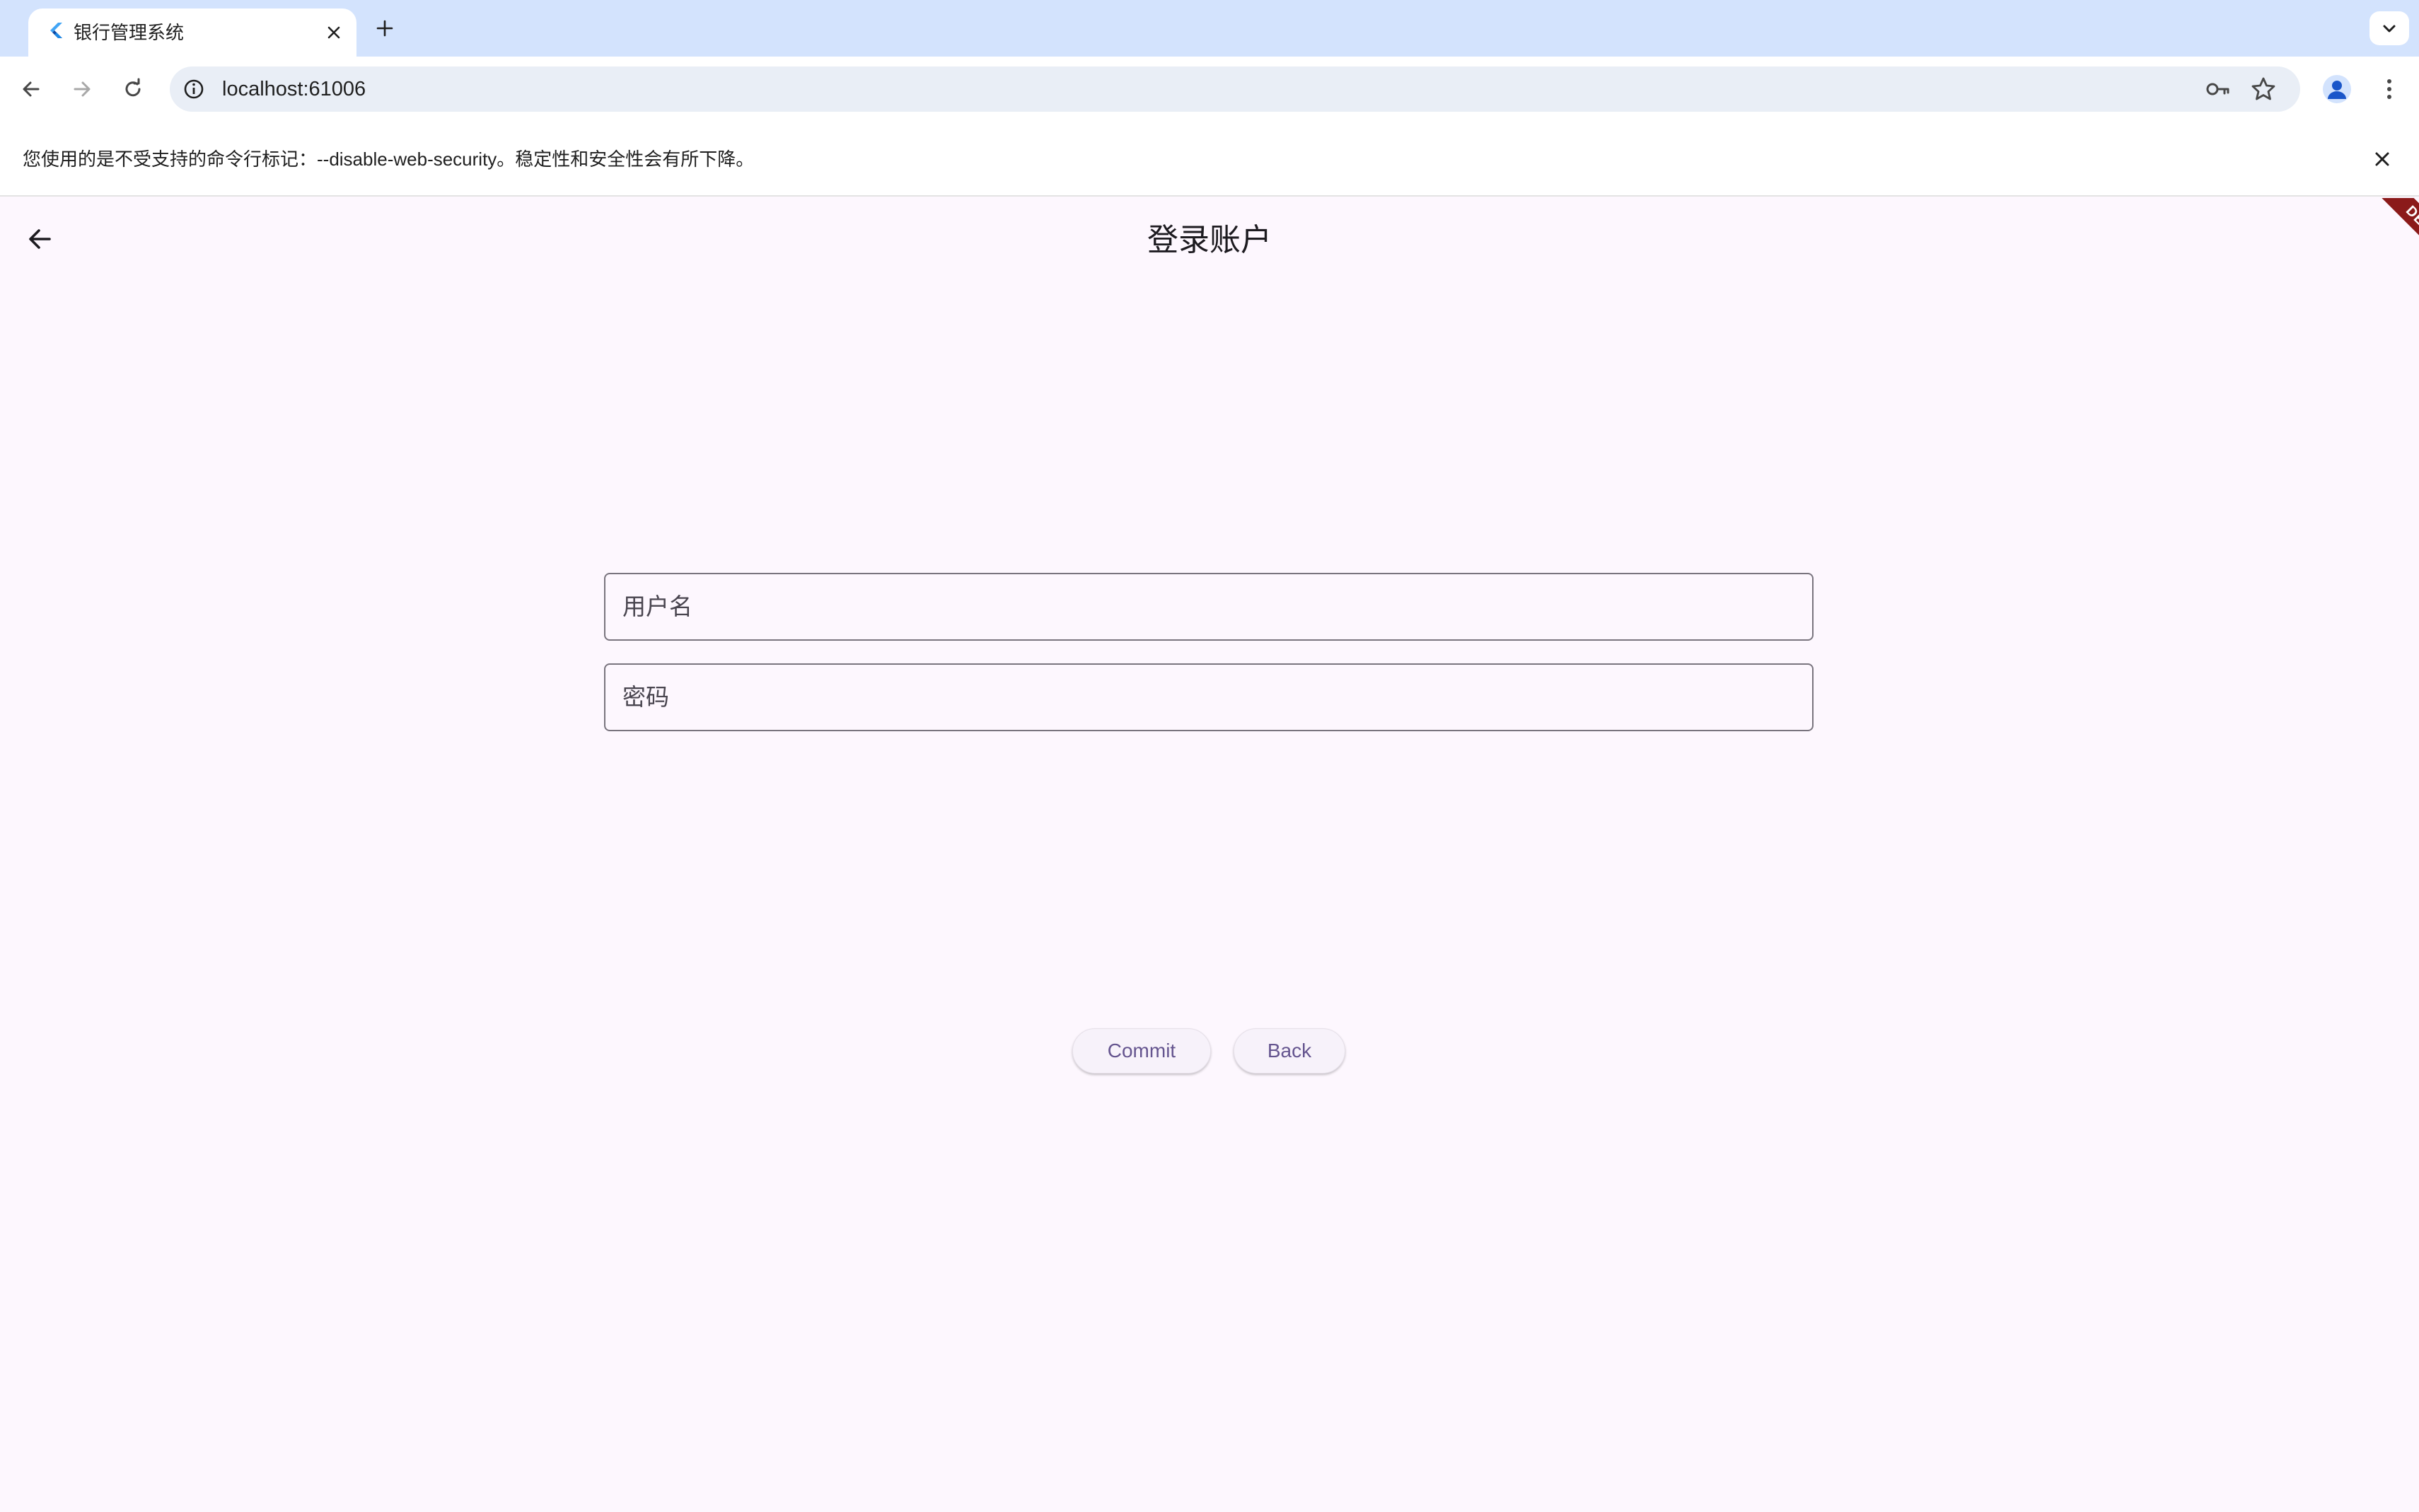  Describe the element at coordinates (1142, 1051) in the screenshot. I see `commit-button: Commit` at that location.